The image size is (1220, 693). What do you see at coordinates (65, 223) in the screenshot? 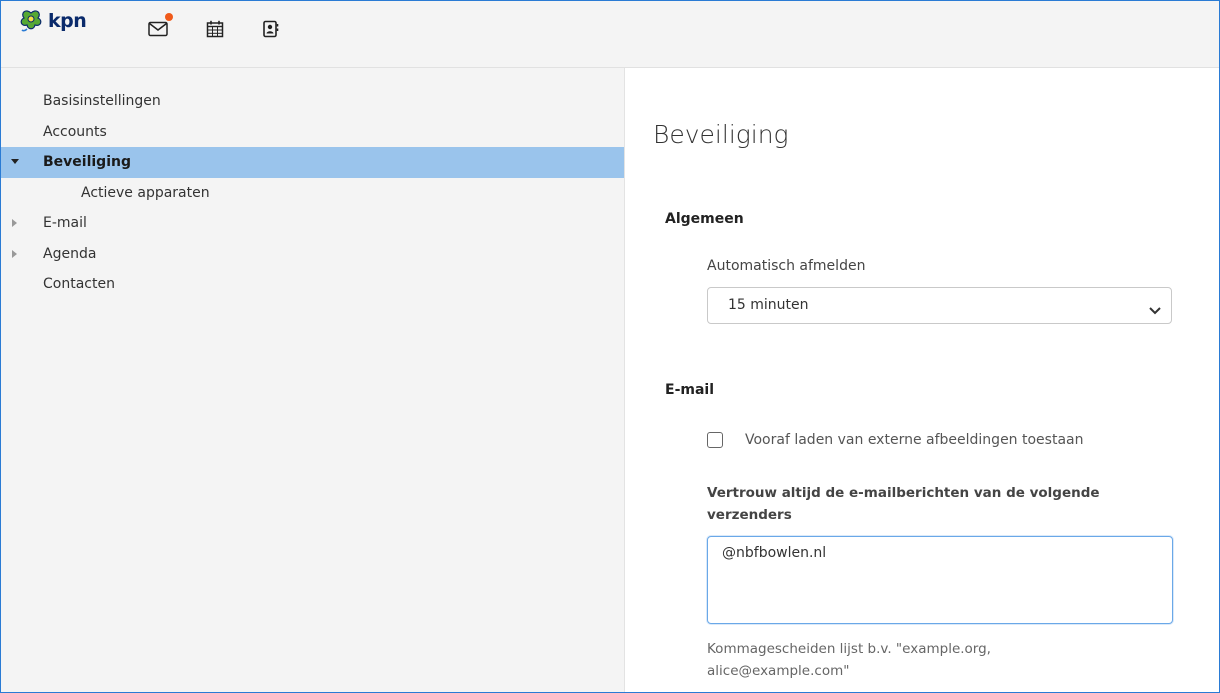
I see `sidebar-item-label: E-mail` at bounding box center [65, 223].